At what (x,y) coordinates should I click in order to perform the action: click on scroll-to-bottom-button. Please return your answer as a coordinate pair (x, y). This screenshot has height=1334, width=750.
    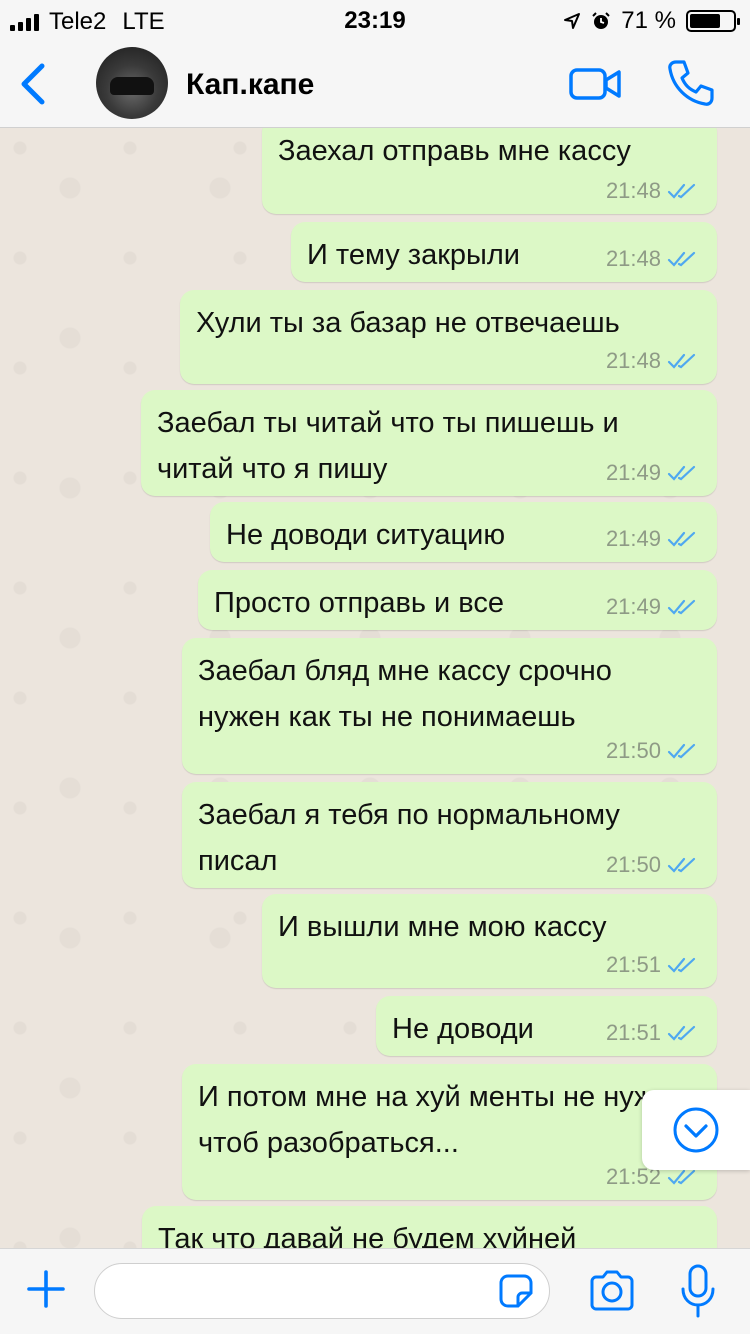
    Looking at the image, I should click on (696, 1130).